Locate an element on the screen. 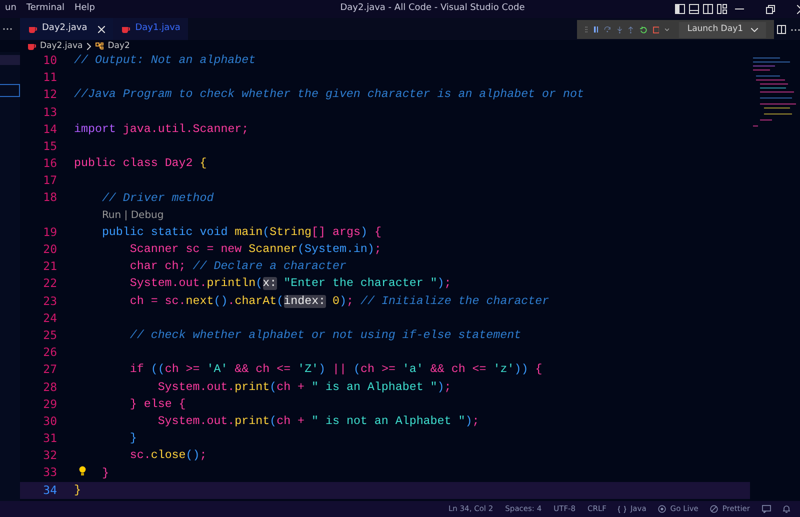 The height and width of the screenshot is (517, 800). bell-icon is located at coordinates (786, 509).